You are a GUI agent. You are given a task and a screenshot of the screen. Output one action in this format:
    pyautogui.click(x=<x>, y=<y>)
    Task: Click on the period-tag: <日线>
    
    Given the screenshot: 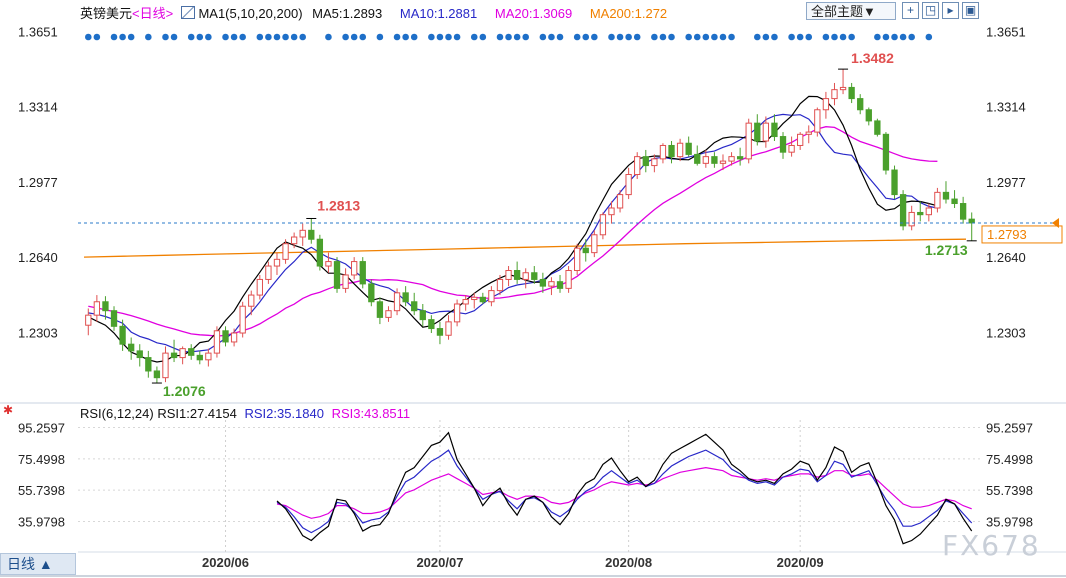 What is the action you would take?
    pyautogui.click(x=153, y=13)
    